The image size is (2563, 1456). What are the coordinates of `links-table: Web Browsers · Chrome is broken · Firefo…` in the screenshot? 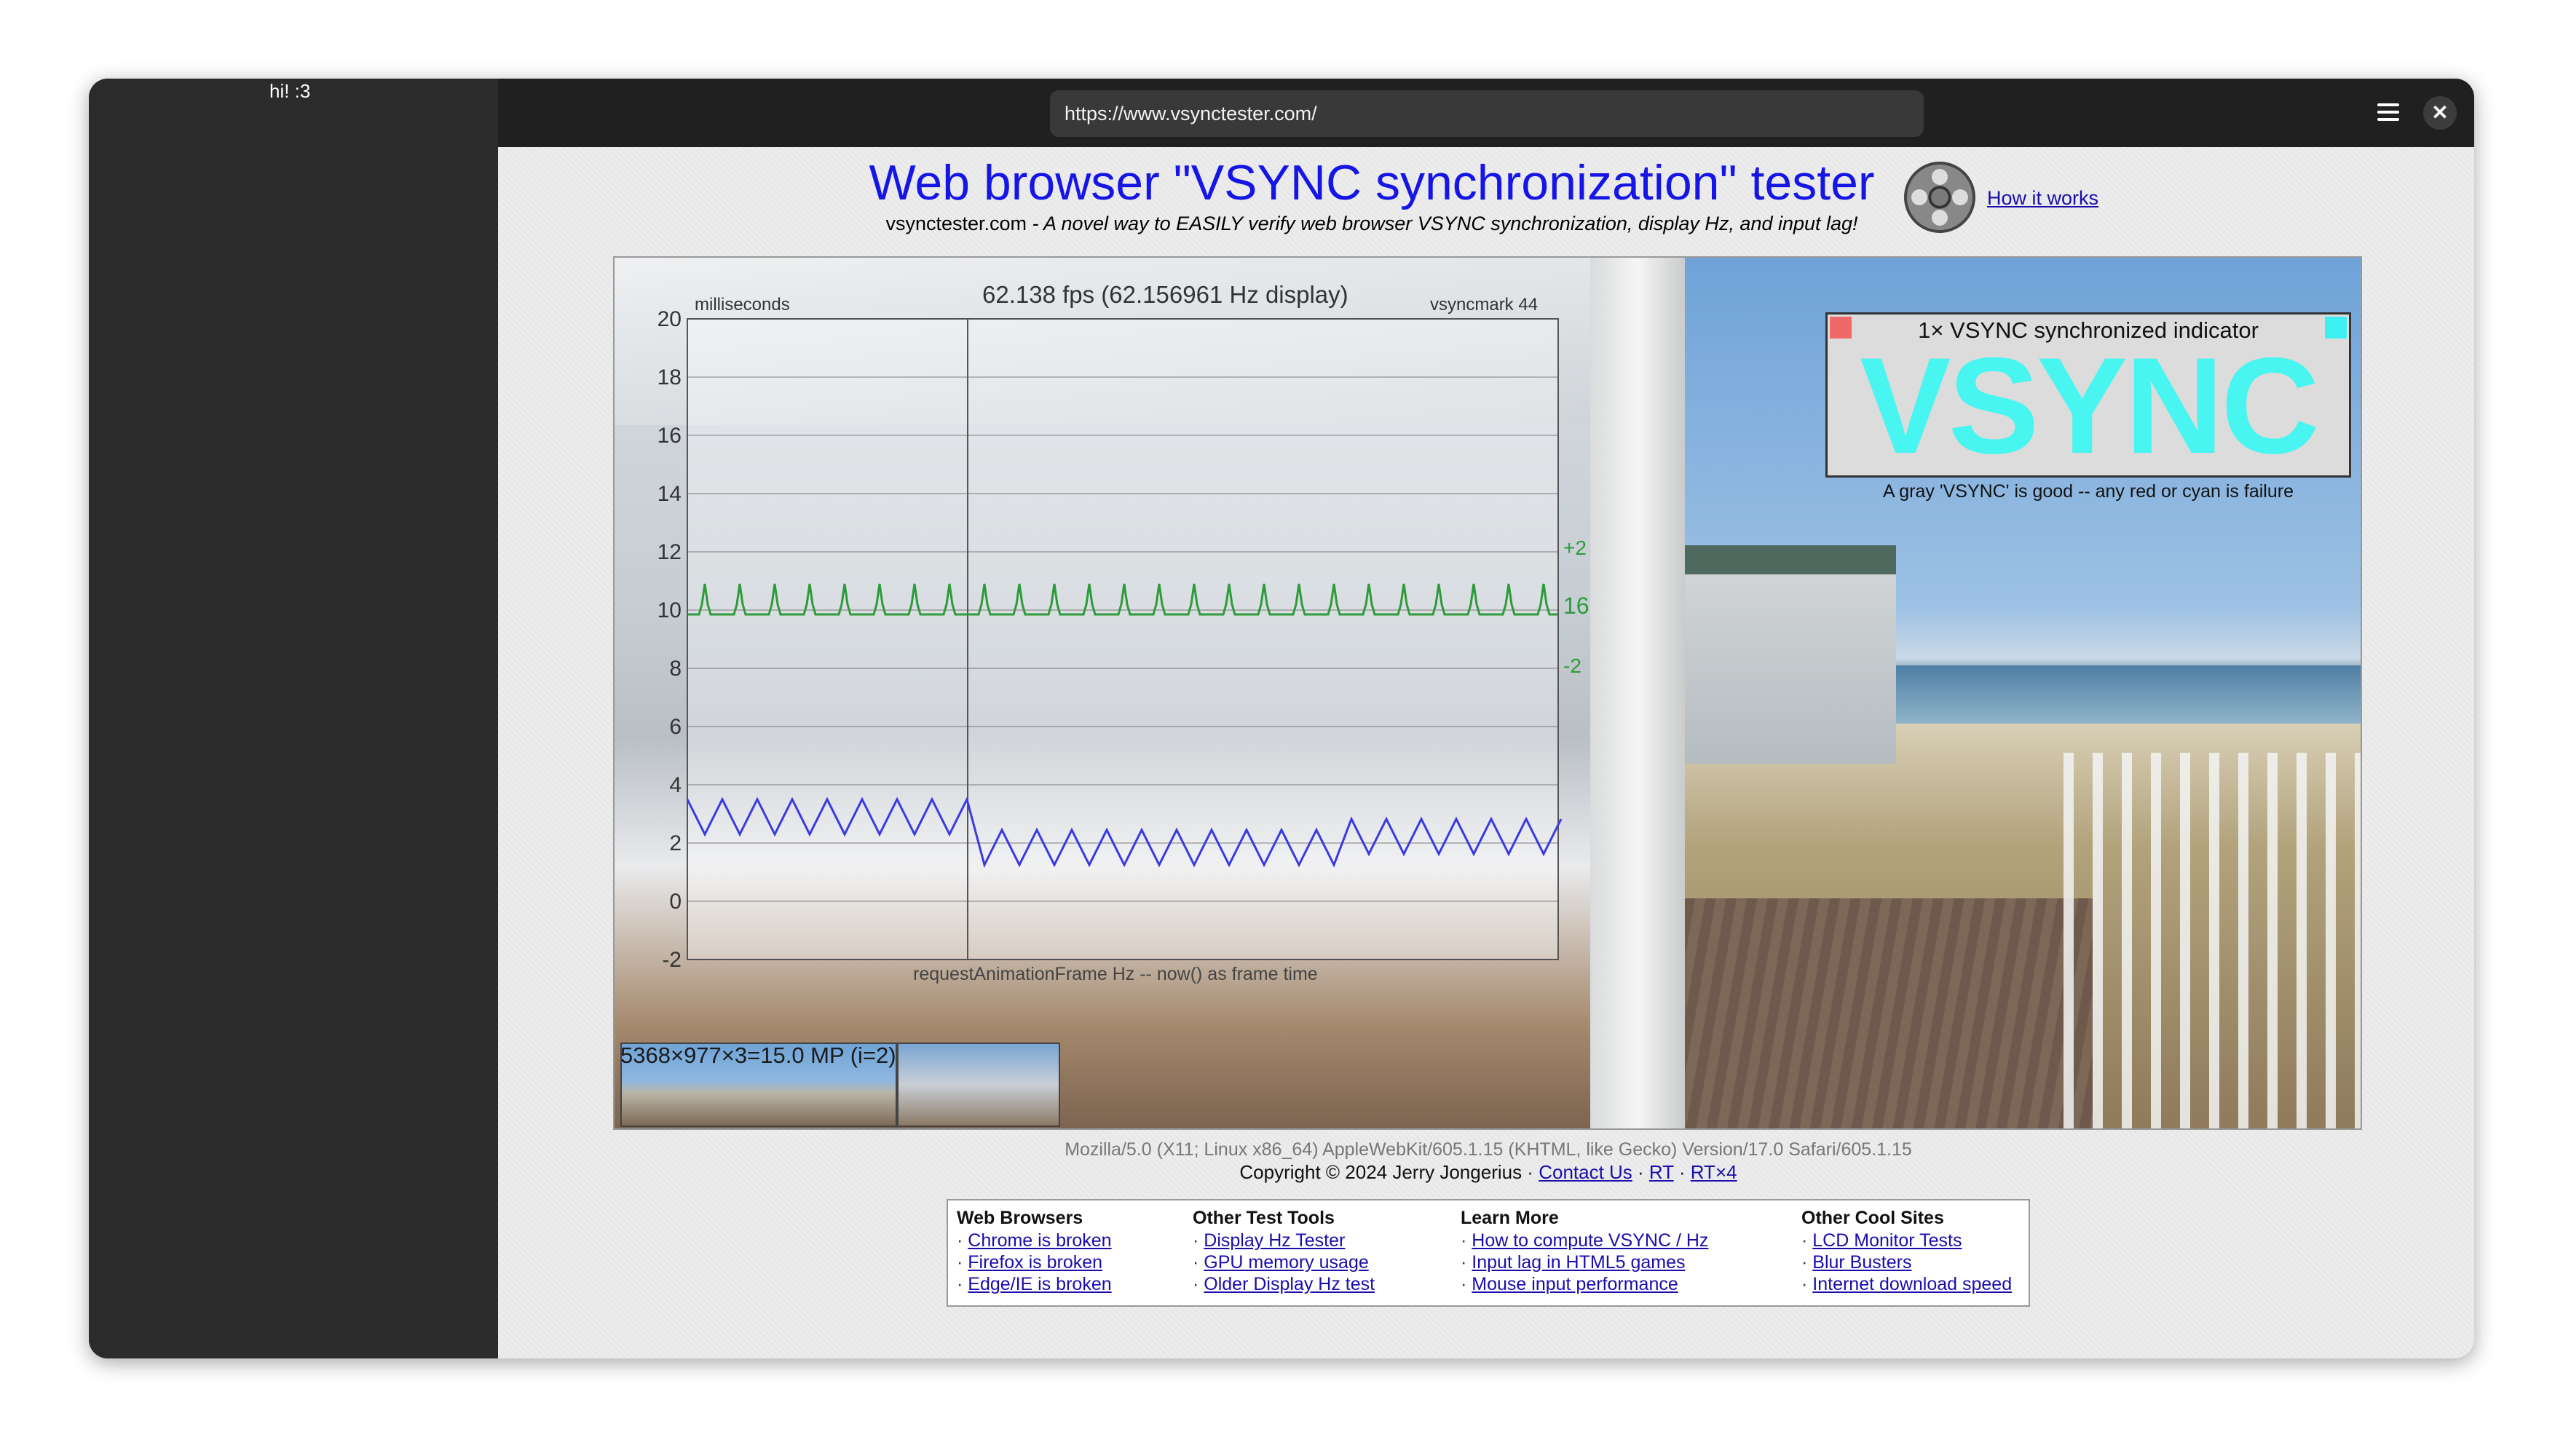 It's located at (1488, 1253).